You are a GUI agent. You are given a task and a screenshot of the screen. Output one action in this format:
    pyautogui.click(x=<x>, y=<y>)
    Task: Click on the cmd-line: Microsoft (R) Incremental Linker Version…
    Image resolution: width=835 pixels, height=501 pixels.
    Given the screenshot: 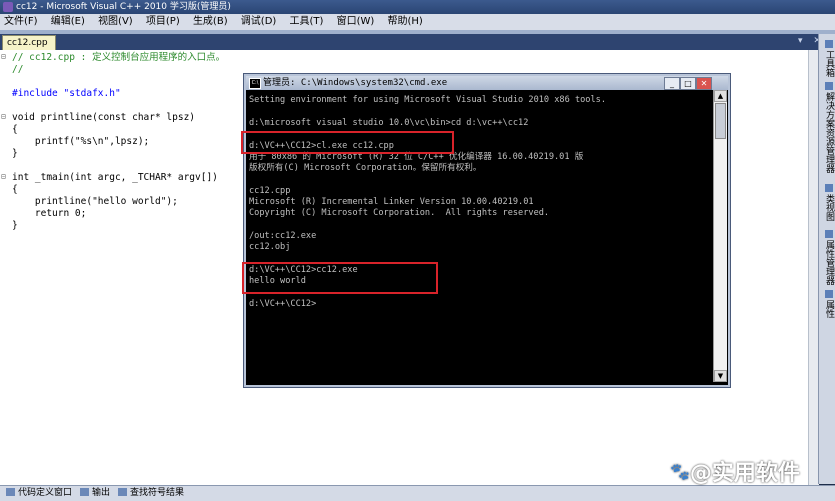 What is the action you would take?
    pyautogui.click(x=391, y=202)
    